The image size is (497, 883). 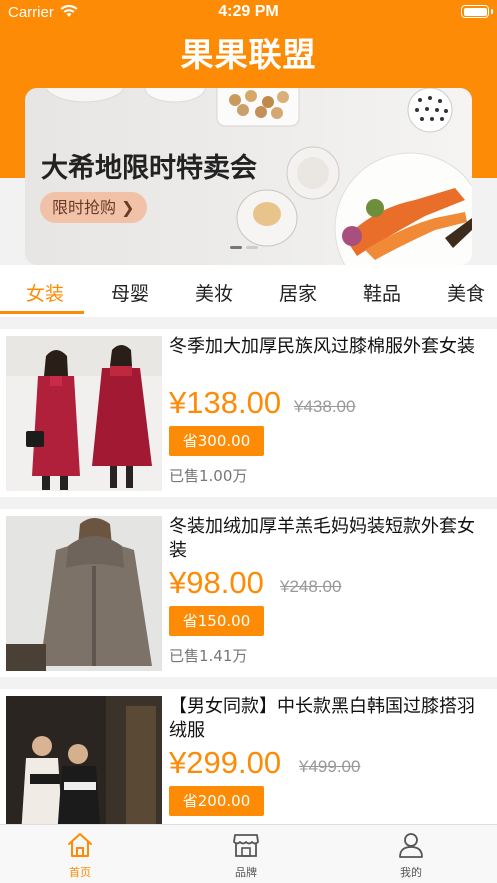 What do you see at coordinates (80, 845) in the screenshot?
I see `home-icon` at bounding box center [80, 845].